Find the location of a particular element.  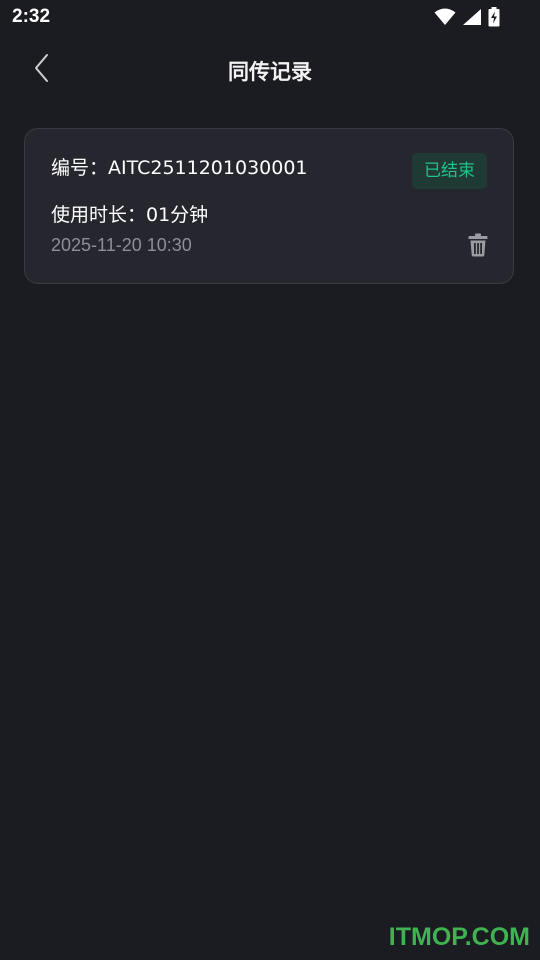

record-number: 编号：AITC2511201030001 is located at coordinates (179, 168).